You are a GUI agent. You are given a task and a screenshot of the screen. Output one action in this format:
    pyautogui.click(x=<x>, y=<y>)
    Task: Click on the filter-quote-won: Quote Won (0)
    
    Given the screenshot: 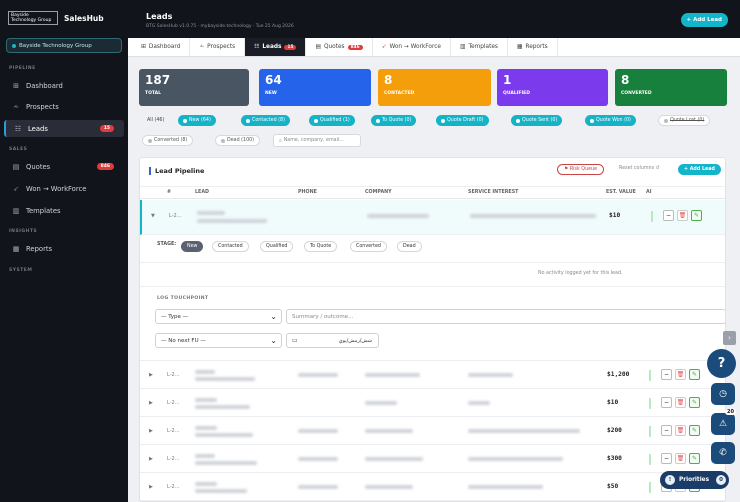 What is the action you would take?
    pyautogui.click(x=610, y=120)
    